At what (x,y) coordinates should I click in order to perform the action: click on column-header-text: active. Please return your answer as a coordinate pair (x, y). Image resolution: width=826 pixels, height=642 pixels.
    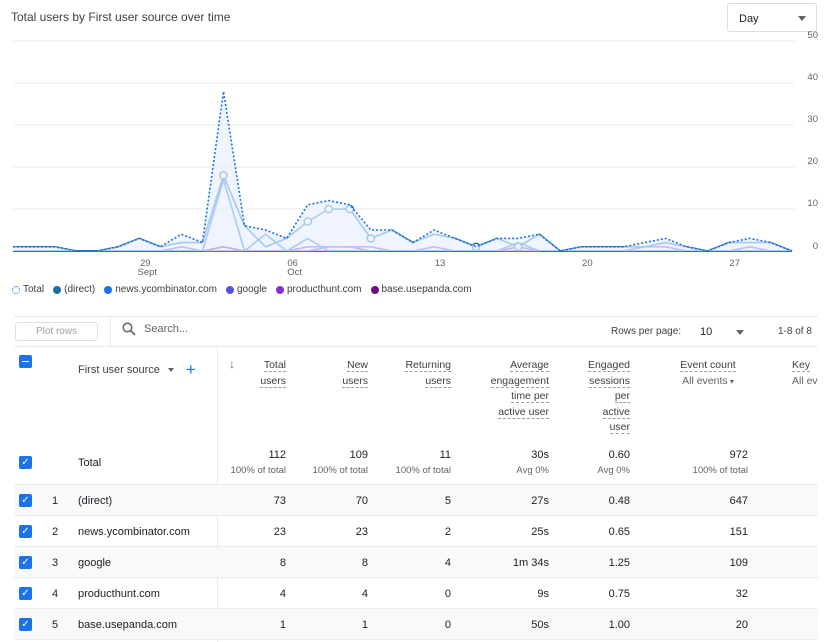
    Looking at the image, I should click on (616, 412).